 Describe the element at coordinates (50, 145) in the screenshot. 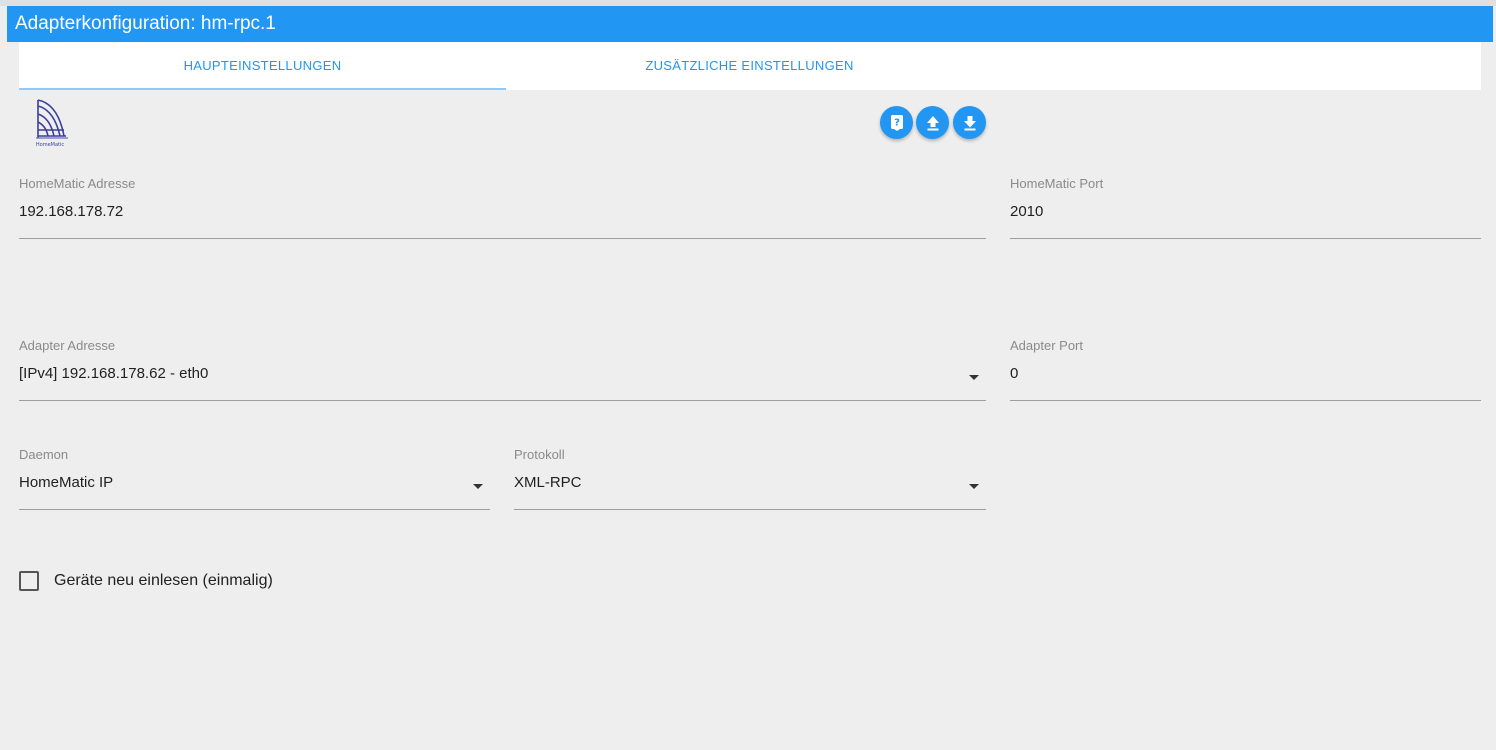

I see `svg-text: HomeMatic` at that location.